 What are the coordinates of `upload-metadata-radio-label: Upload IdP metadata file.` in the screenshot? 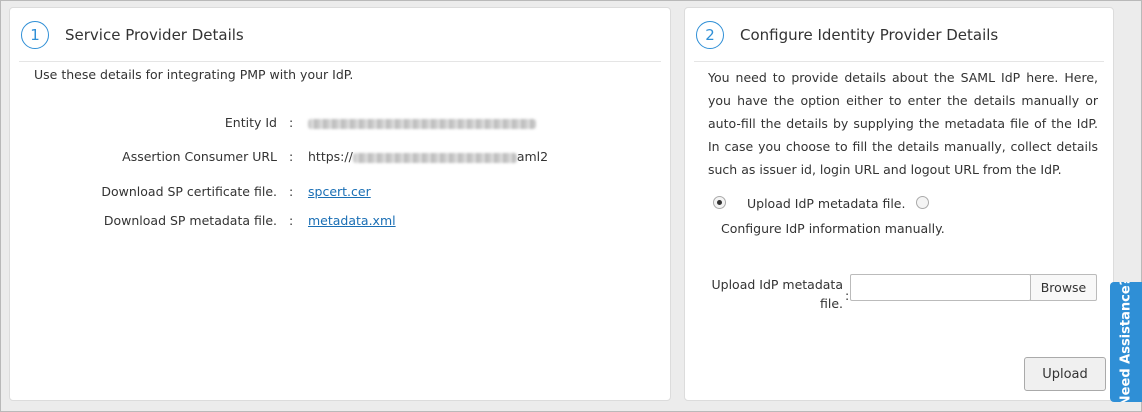 It's located at (826, 203).